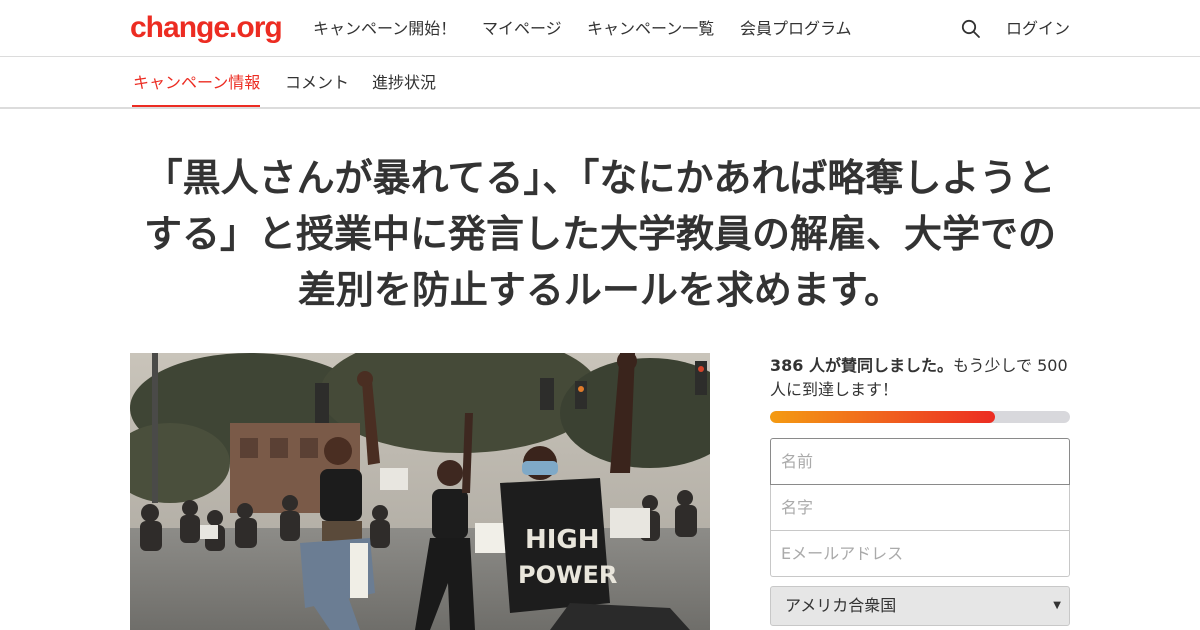 This screenshot has width=1200, height=630. I want to click on country-selected-value: アメリカ合衆国, so click(841, 605).